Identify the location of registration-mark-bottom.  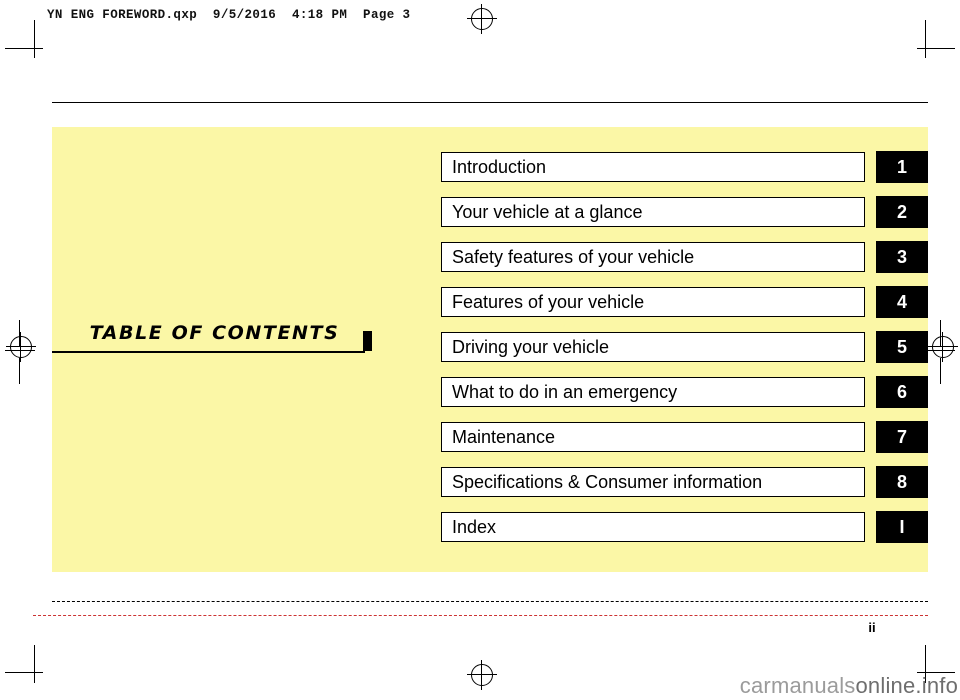
(482, 675).